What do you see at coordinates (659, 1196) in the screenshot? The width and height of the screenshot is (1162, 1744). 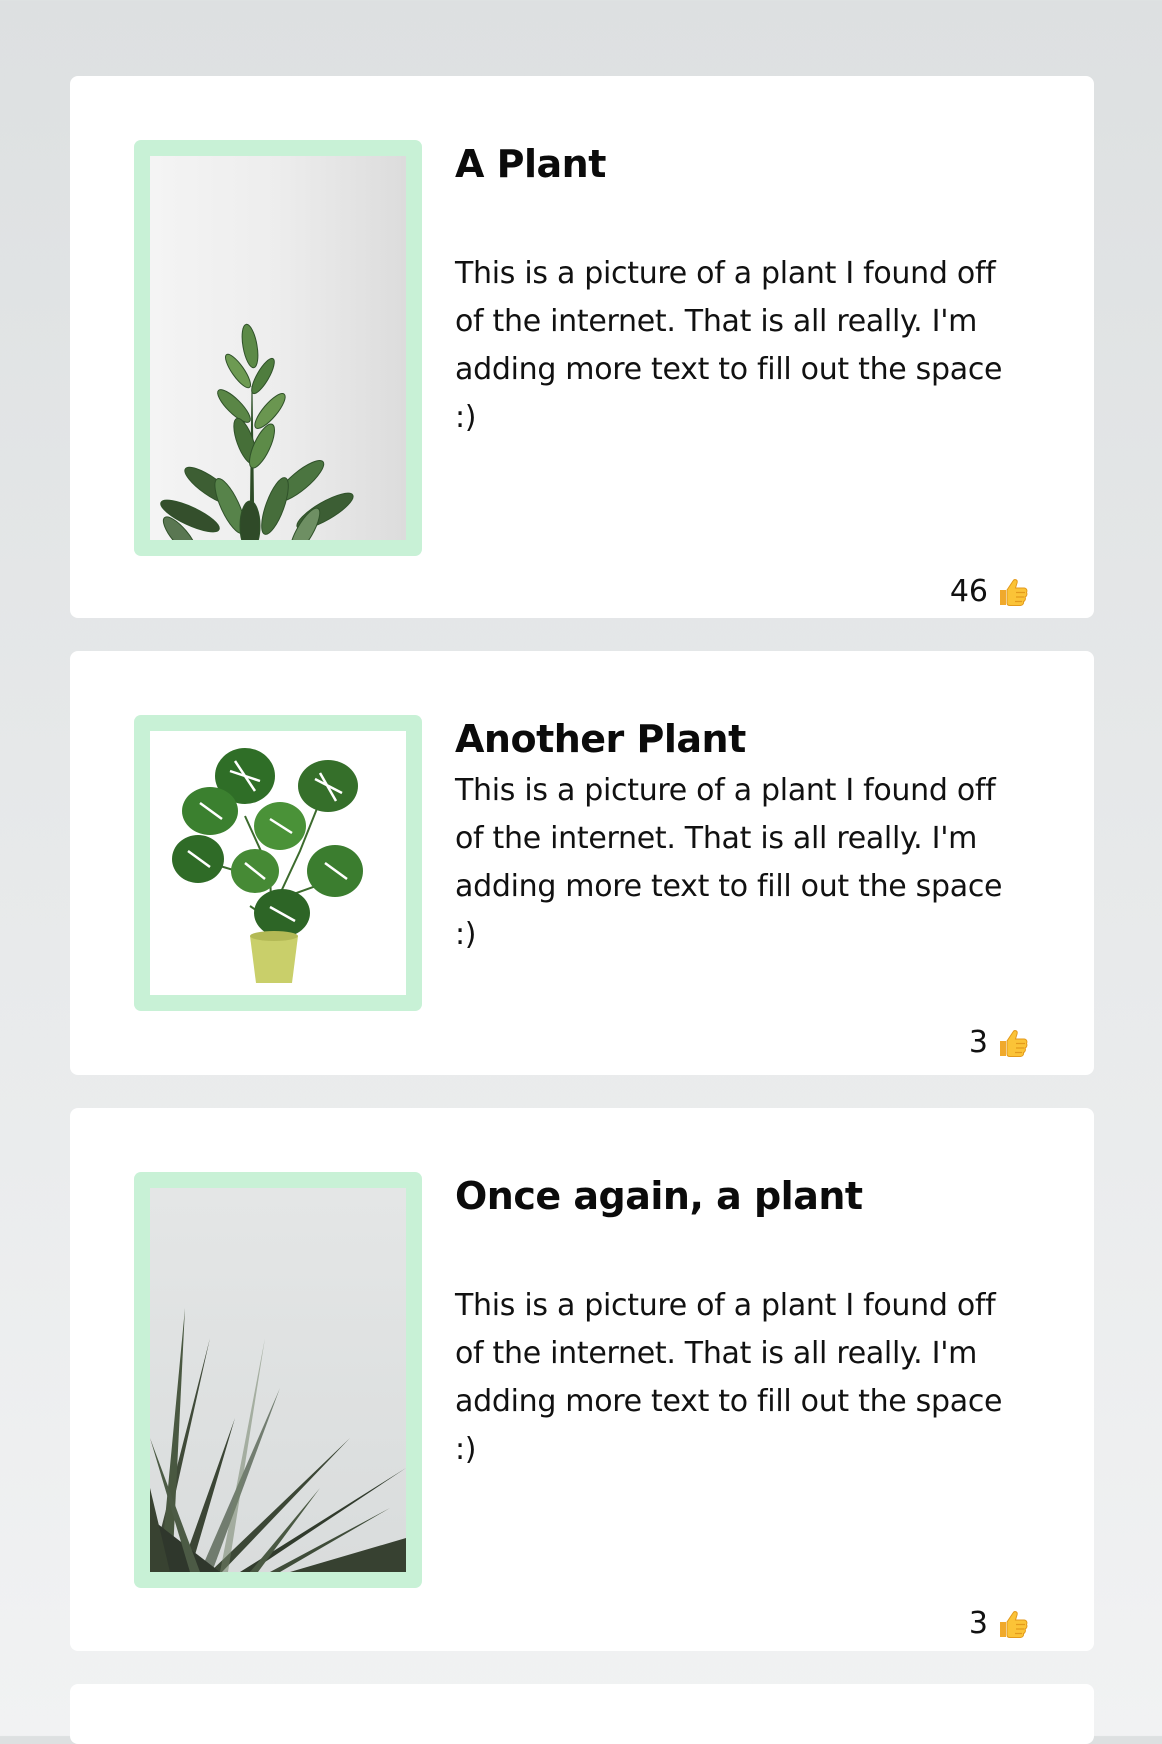 I see `post-title: Once again, a plant` at bounding box center [659, 1196].